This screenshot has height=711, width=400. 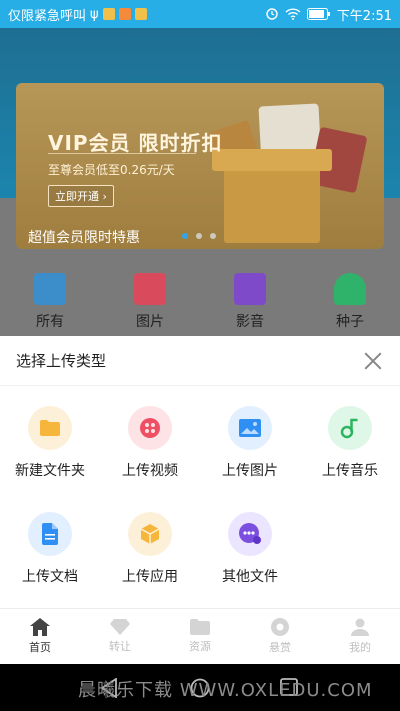 I want to click on banner-subtitle: 至尊会员低至0.26元/天, so click(x=111, y=170).